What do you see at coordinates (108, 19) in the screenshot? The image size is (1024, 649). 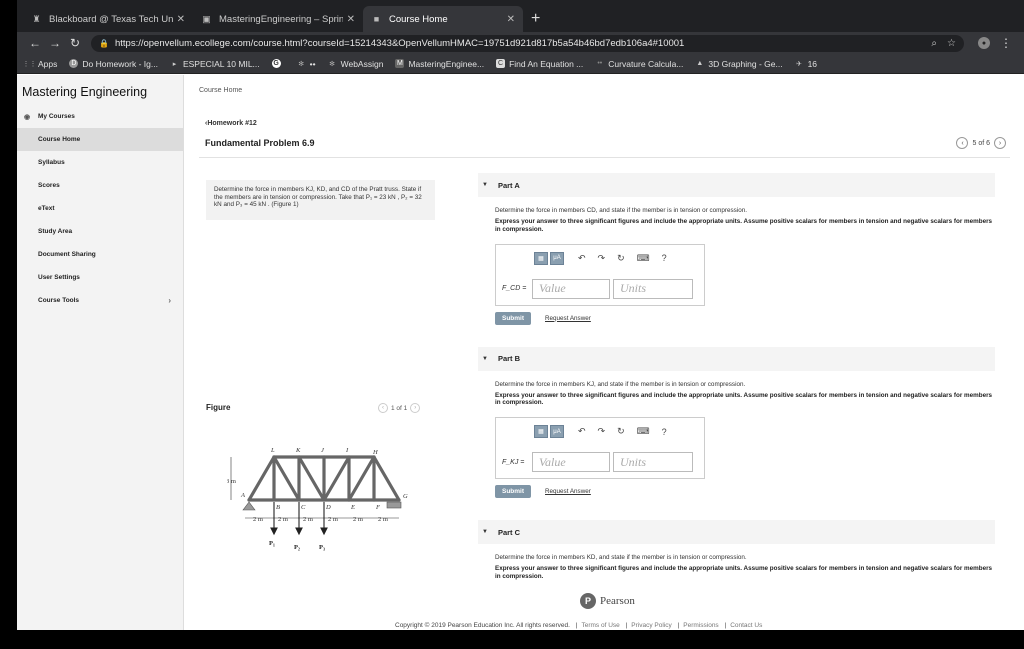 I see `browser-tab-blackboard: ♜ Blackboard @ Texas Tech Univ ✕` at bounding box center [108, 19].